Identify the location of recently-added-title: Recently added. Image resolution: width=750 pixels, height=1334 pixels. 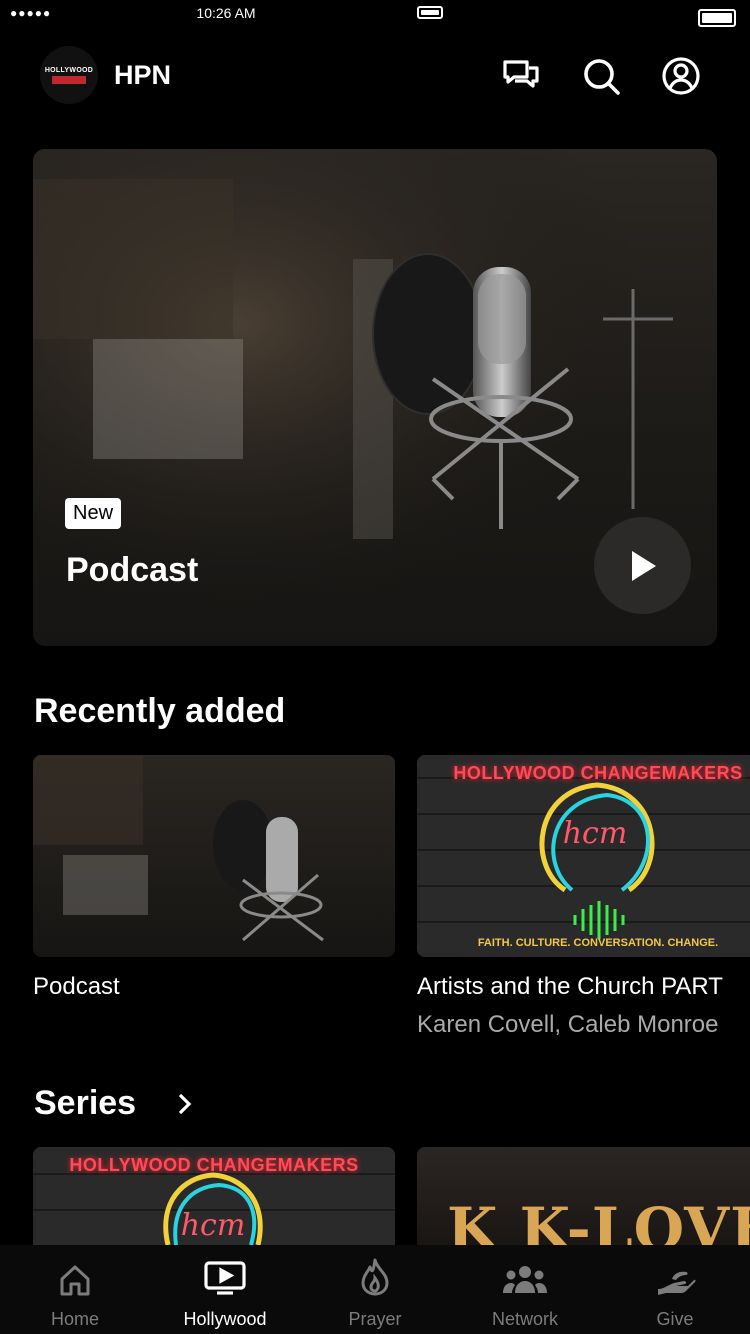
(160, 711).